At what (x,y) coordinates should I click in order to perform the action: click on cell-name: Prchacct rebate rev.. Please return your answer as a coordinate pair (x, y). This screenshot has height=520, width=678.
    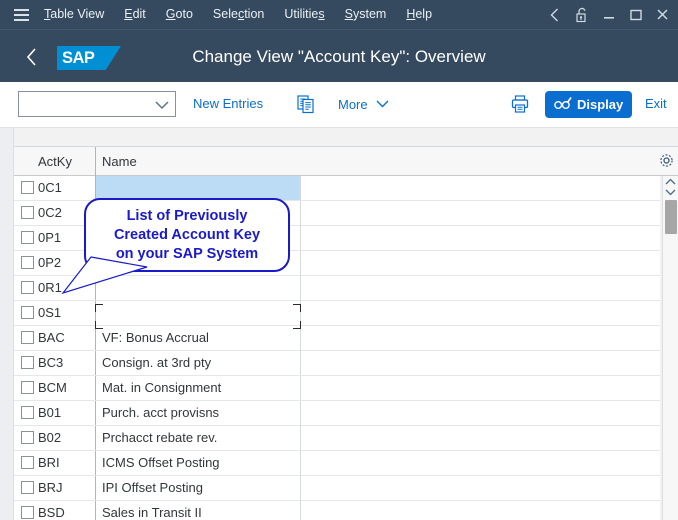
    Looking at the image, I should click on (198, 438).